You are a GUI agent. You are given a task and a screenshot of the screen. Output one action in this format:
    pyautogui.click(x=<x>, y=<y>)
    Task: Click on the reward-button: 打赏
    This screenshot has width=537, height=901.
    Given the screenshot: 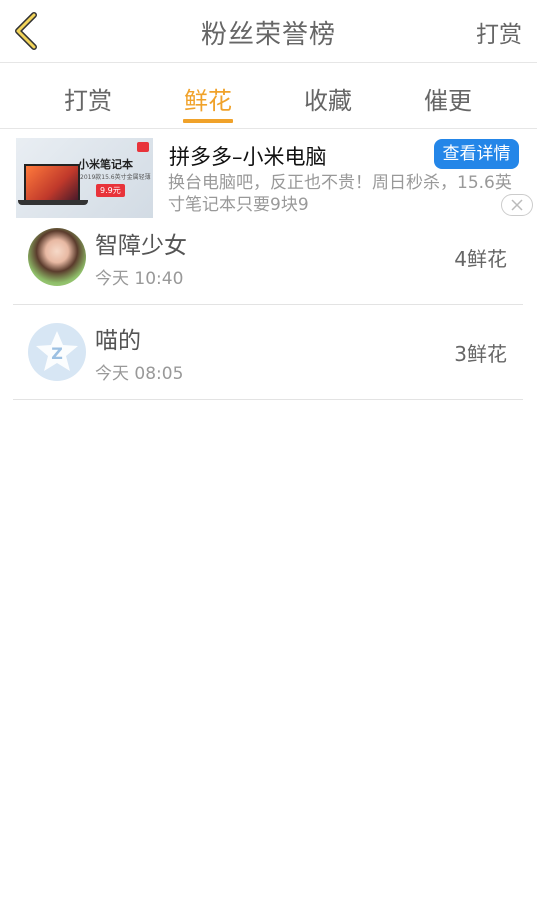 What is the action you would take?
    pyautogui.click(x=499, y=32)
    